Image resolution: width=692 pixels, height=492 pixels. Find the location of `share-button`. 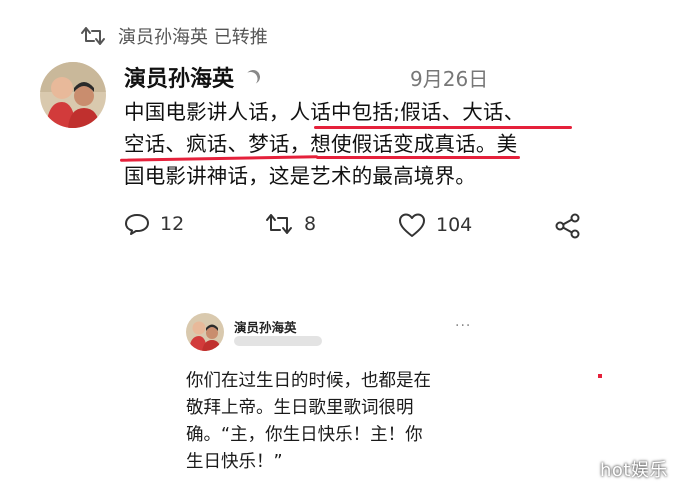

share-button is located at coordinates (568, 226).